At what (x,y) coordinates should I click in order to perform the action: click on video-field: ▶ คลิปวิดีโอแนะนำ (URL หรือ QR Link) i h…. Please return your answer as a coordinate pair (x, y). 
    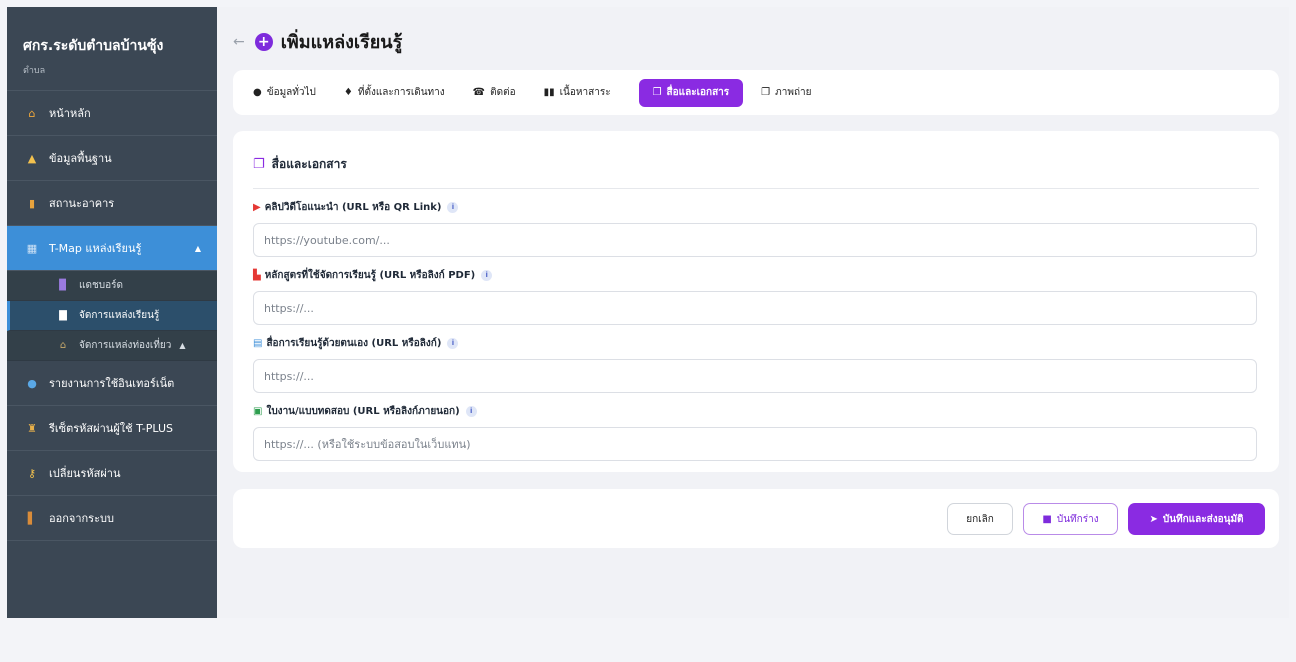
    Looking at the image, I should click on (756, 228).